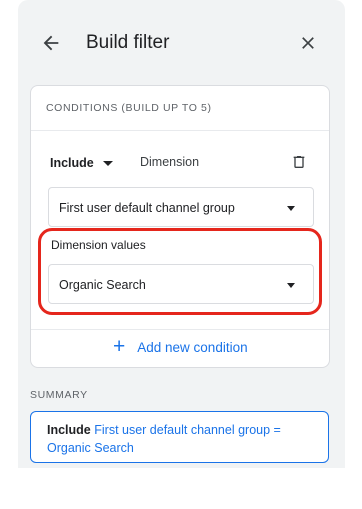 The height and width of the screenshot is (509, 362). Describe the element at coordinates (181, 284) in the screenshot. I see `dimension-values-select: Organic Search` at that location.